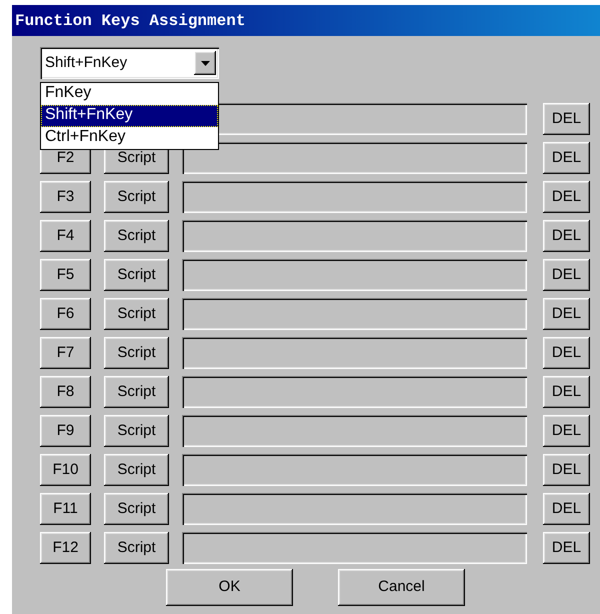 This screenshot has height=614, width=600. I want to click on function-key-button: F3, so click(65, 197).